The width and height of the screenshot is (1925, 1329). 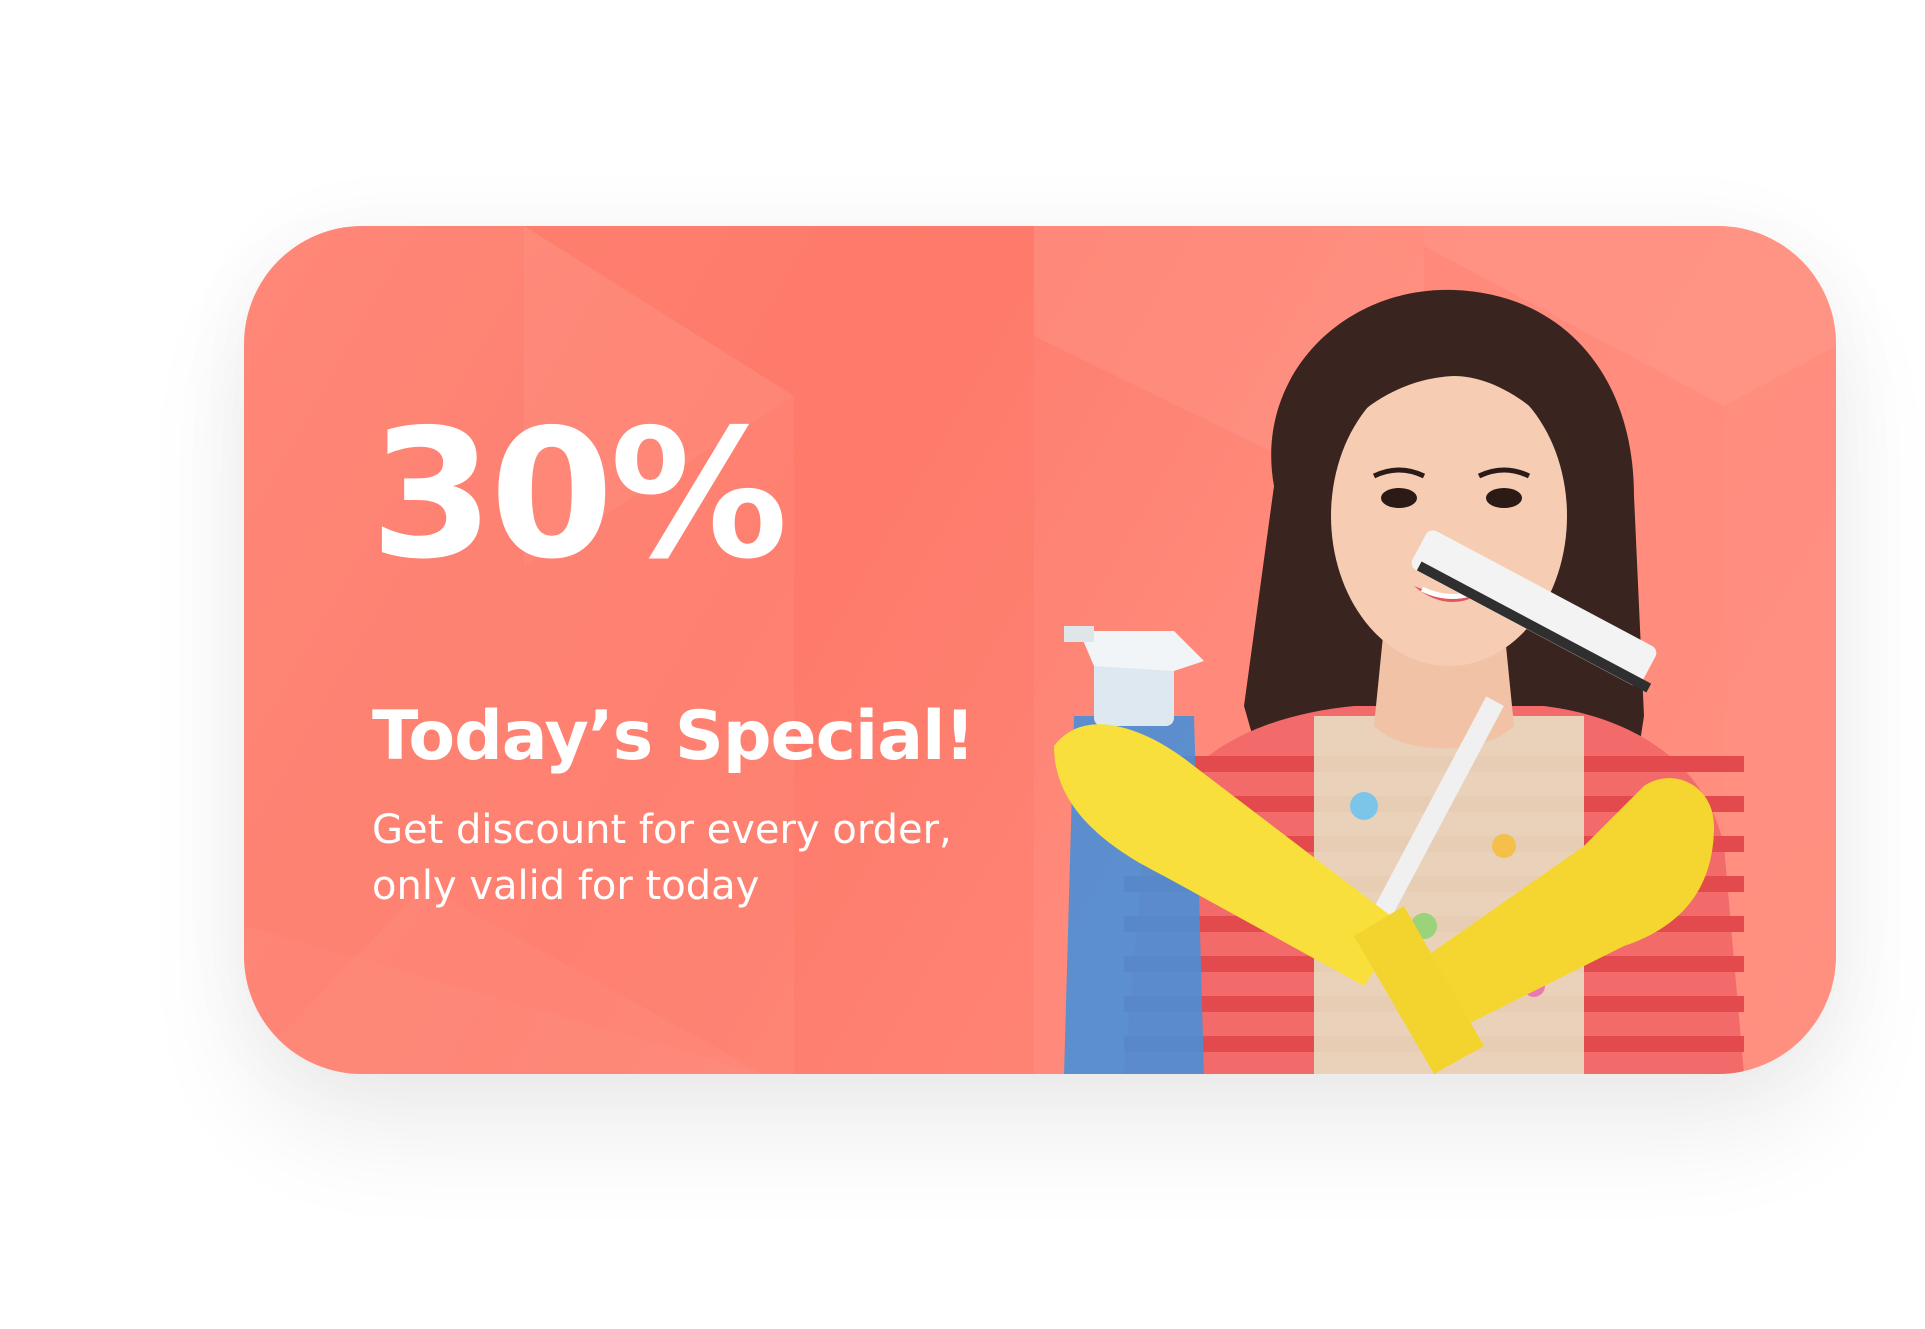 I want to click on discount-percentage: 30%, so click(x=579, y=494).